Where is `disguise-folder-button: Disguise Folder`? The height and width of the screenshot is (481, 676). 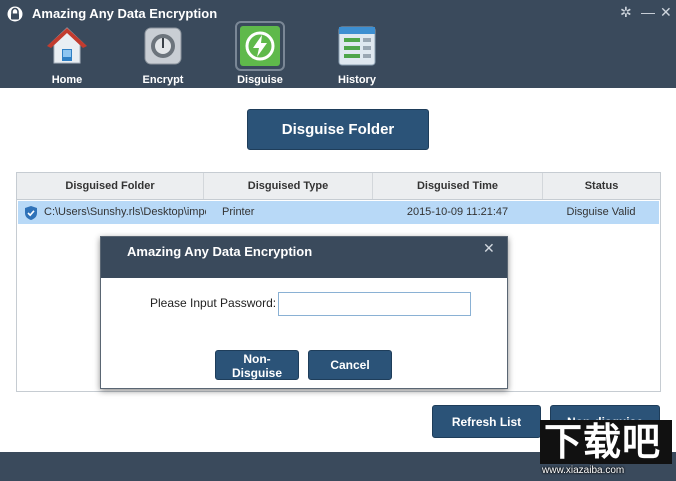
disguise-folder-button: Disguise Folder is located at coordinates (338, 129).